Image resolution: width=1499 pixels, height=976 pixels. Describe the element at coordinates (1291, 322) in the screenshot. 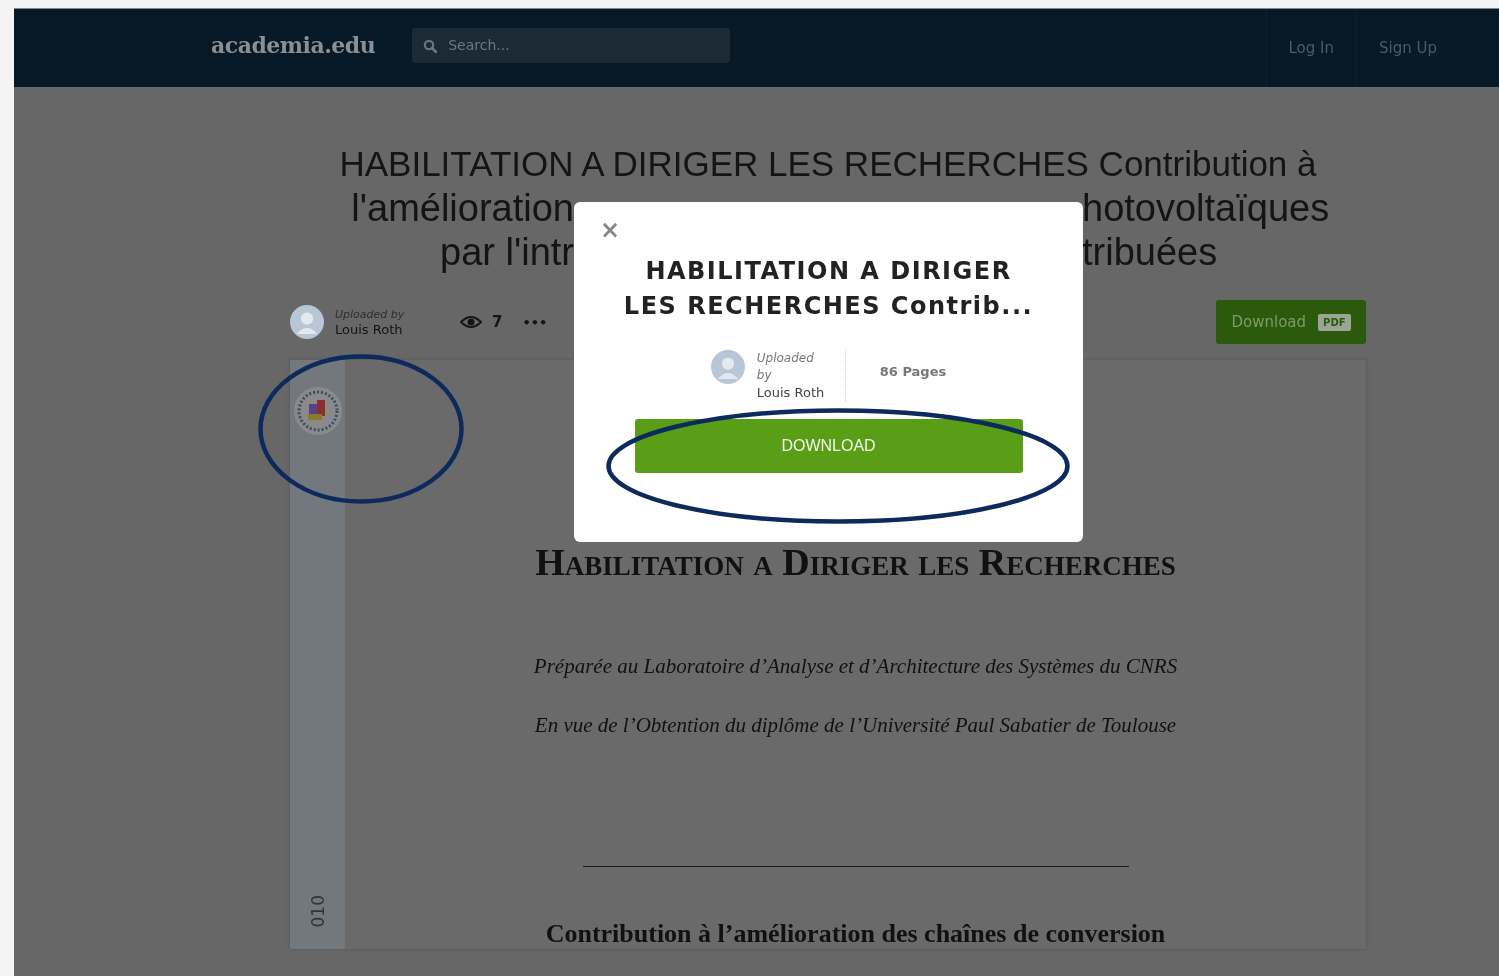

I see `download-pdf-button: Download PDF` at that location.